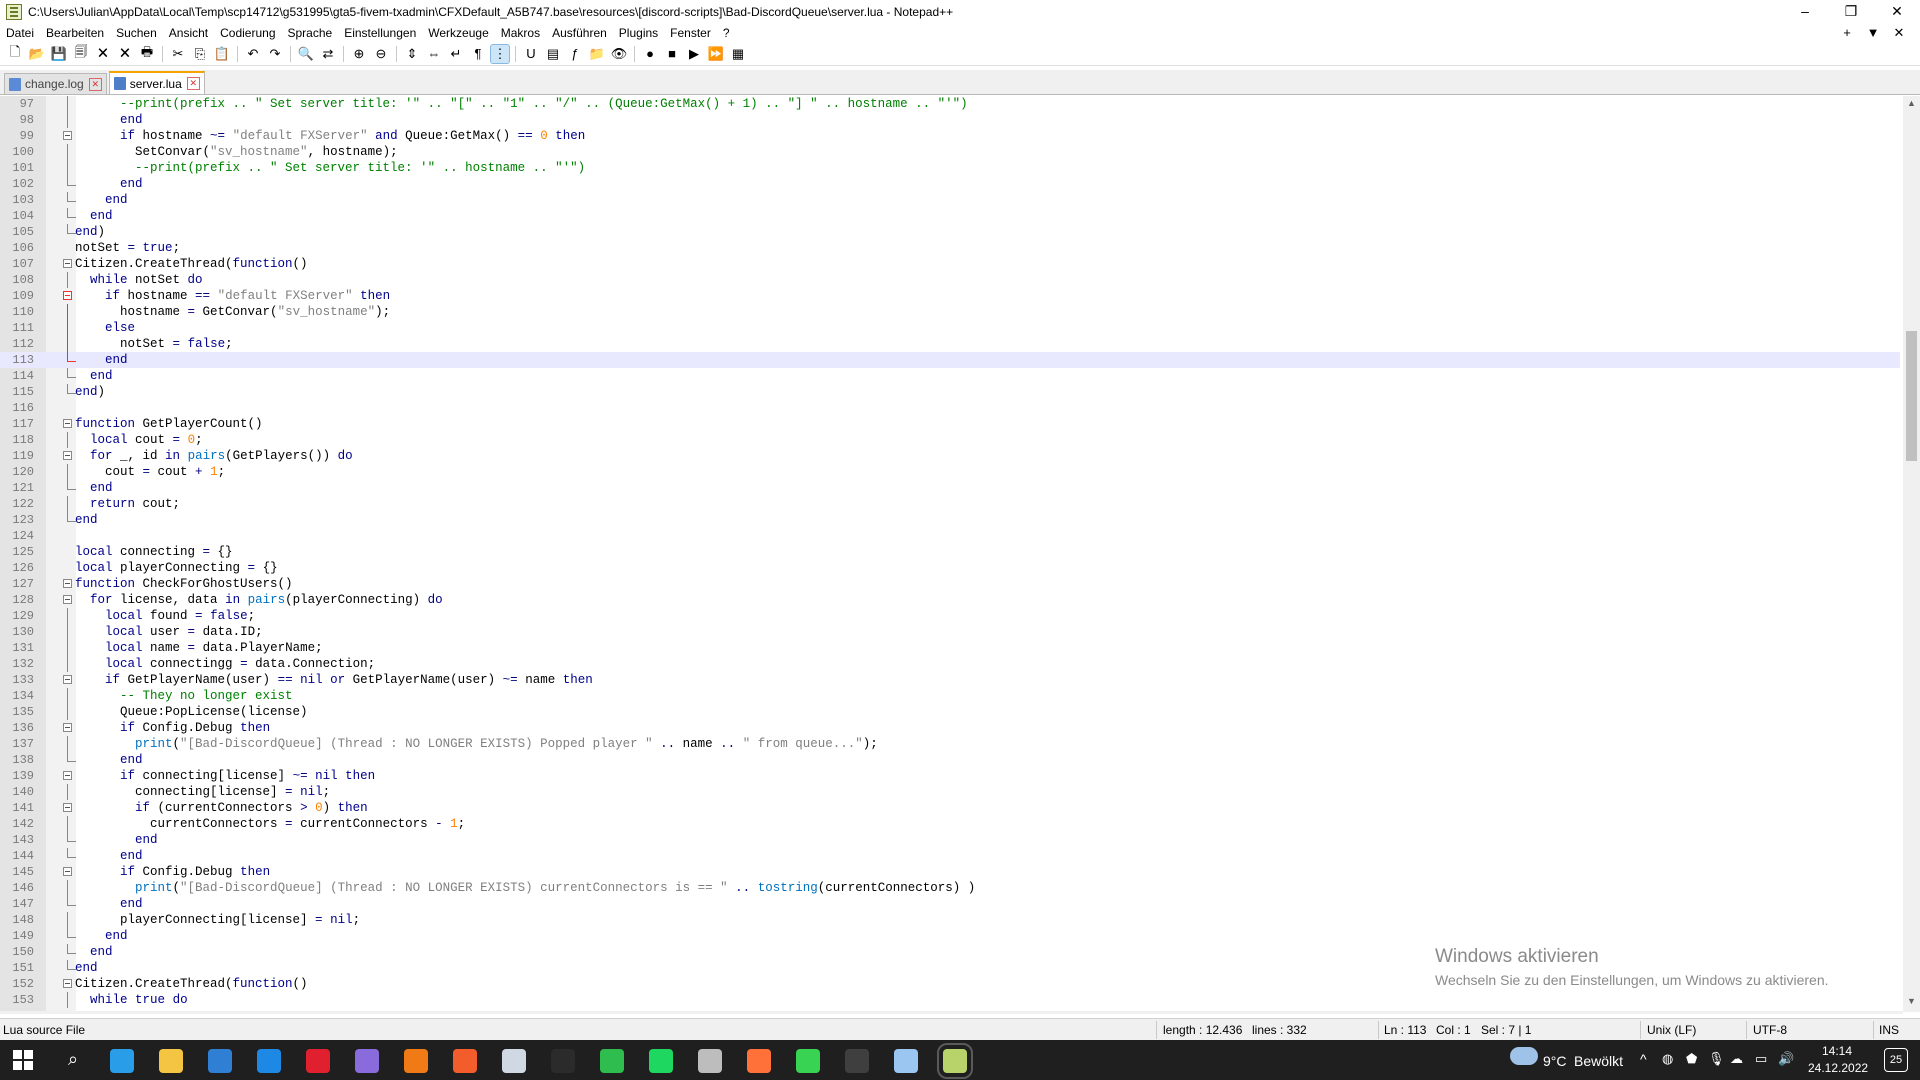 This screenshot has height=1080, width=1920. What do you see at coordinates (579, 33) in the screenshot?
I see `menu-item-ausführen: Ausführen` at bounding box center [579, 33].